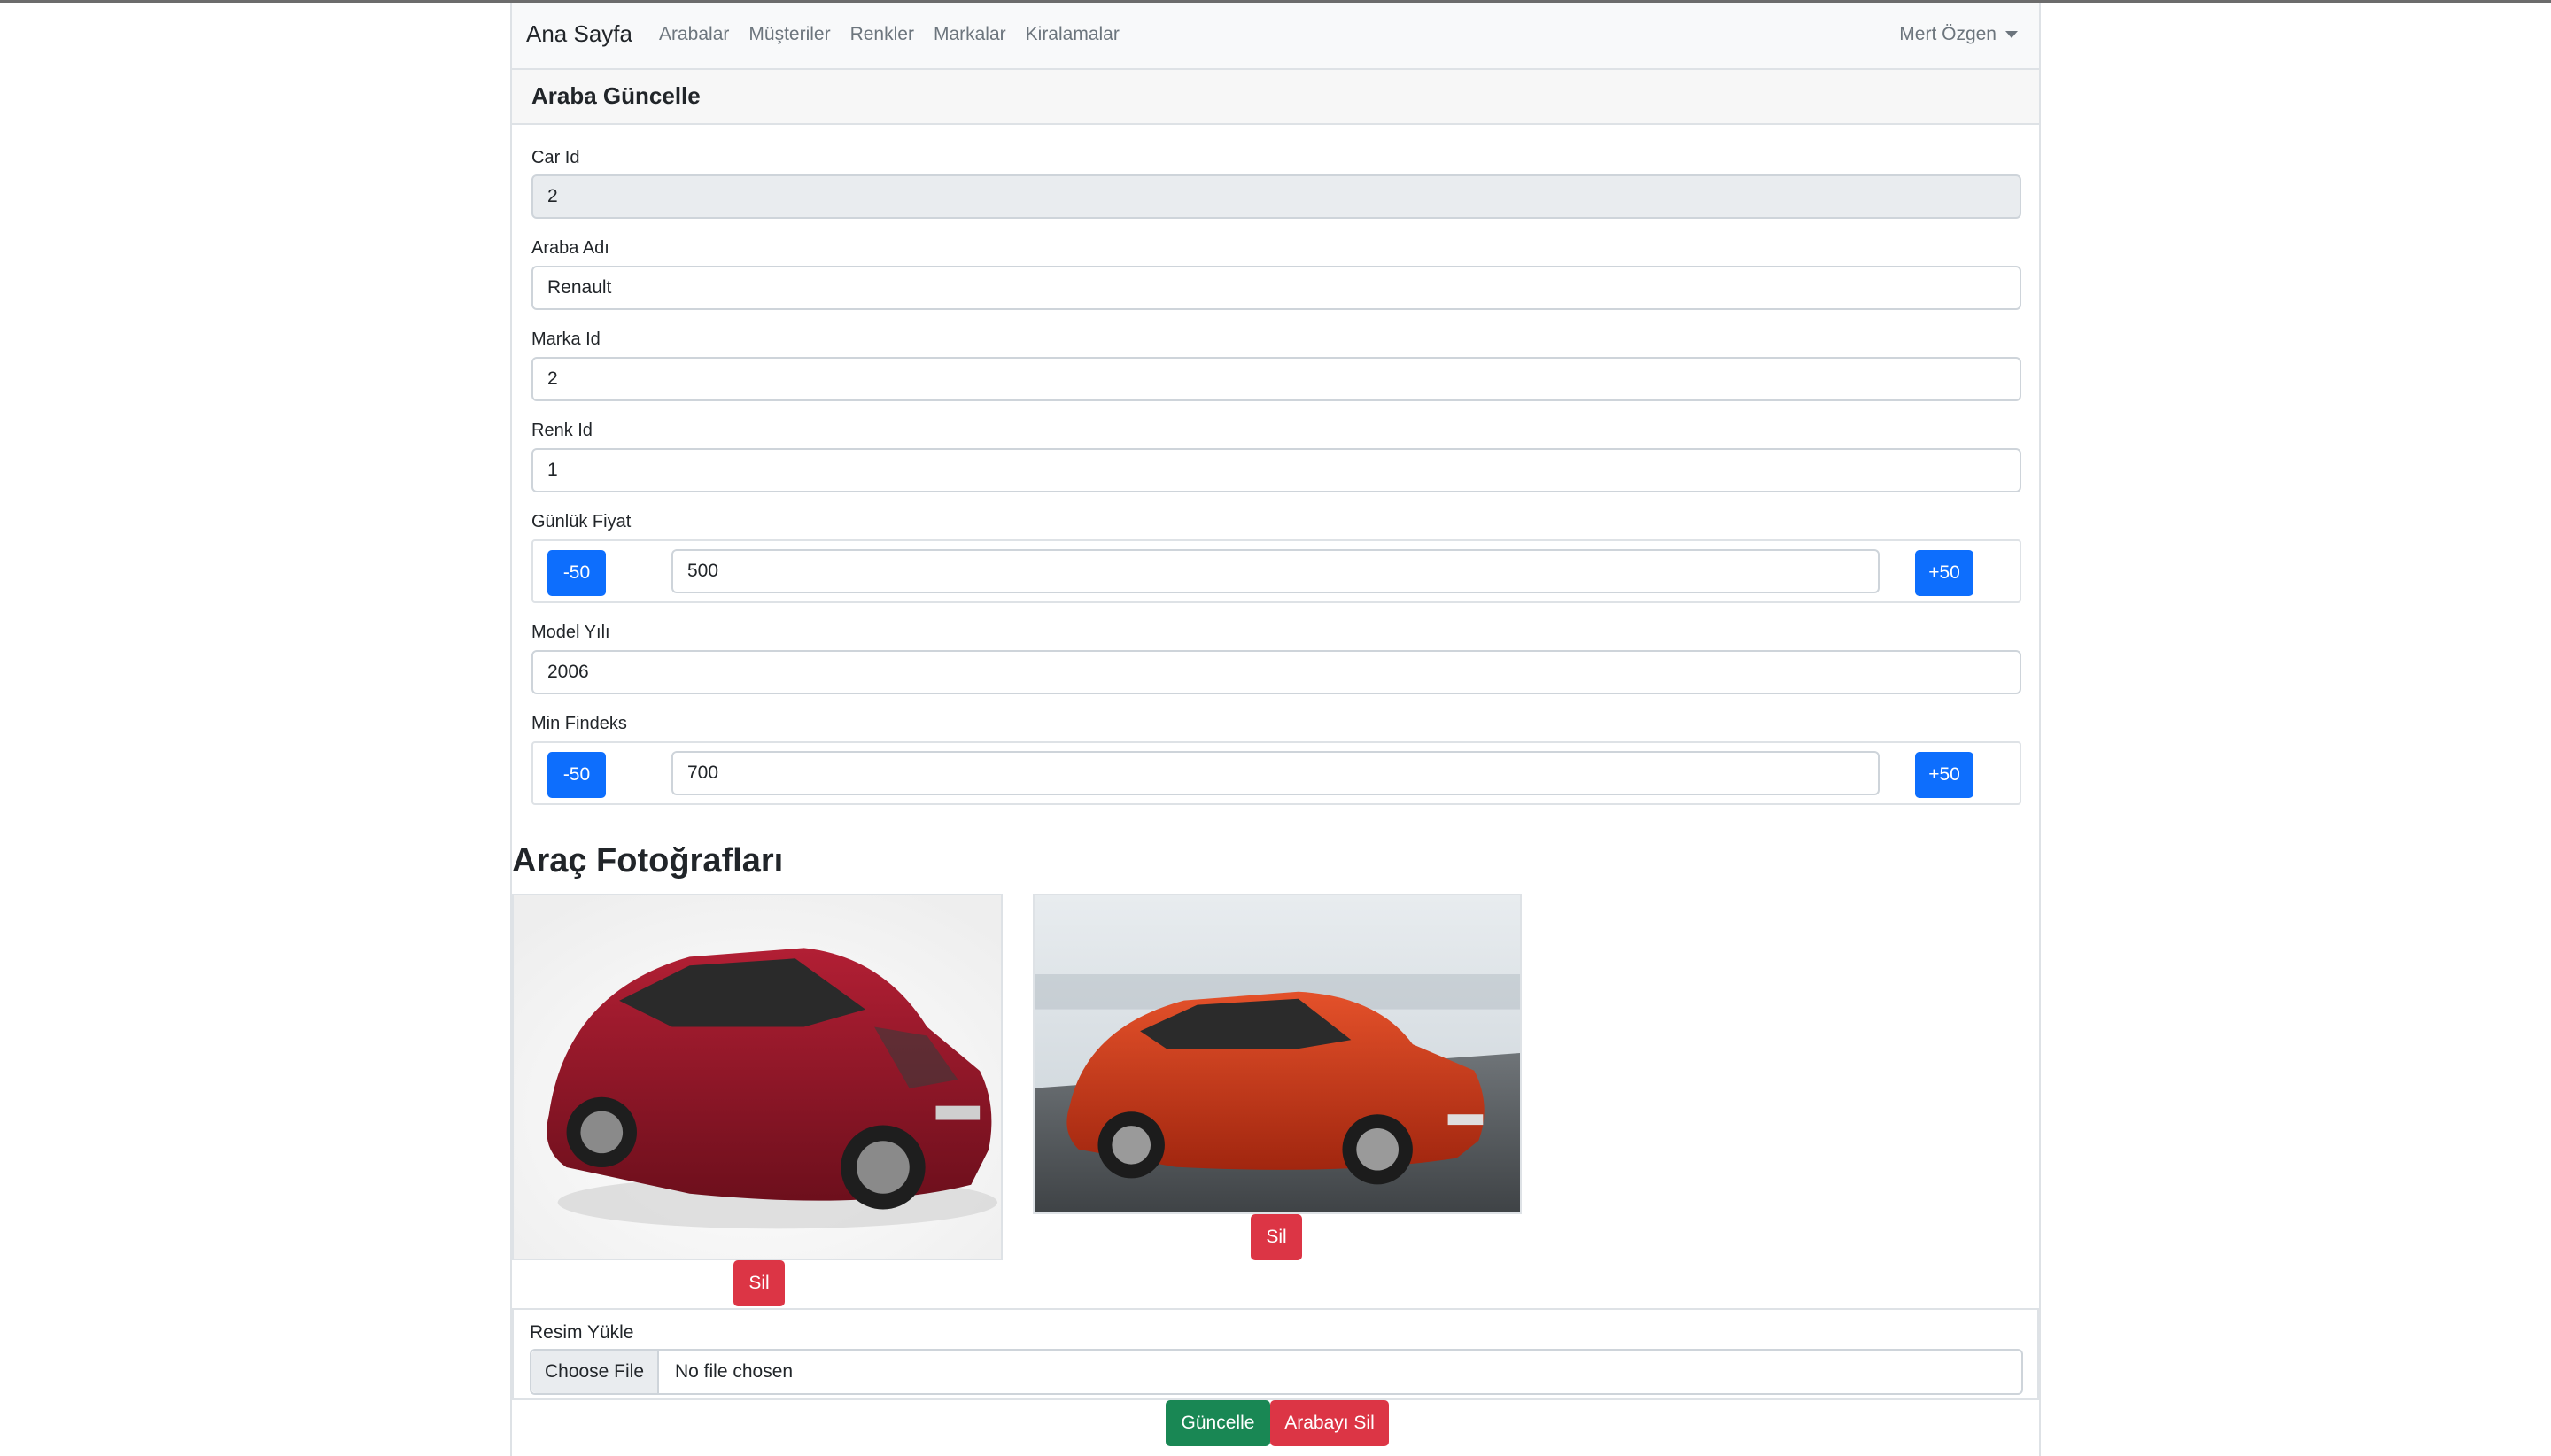 This screenshot has height=1456, width=2551. I want to click on min-findeks-input, so click(1275, 773).